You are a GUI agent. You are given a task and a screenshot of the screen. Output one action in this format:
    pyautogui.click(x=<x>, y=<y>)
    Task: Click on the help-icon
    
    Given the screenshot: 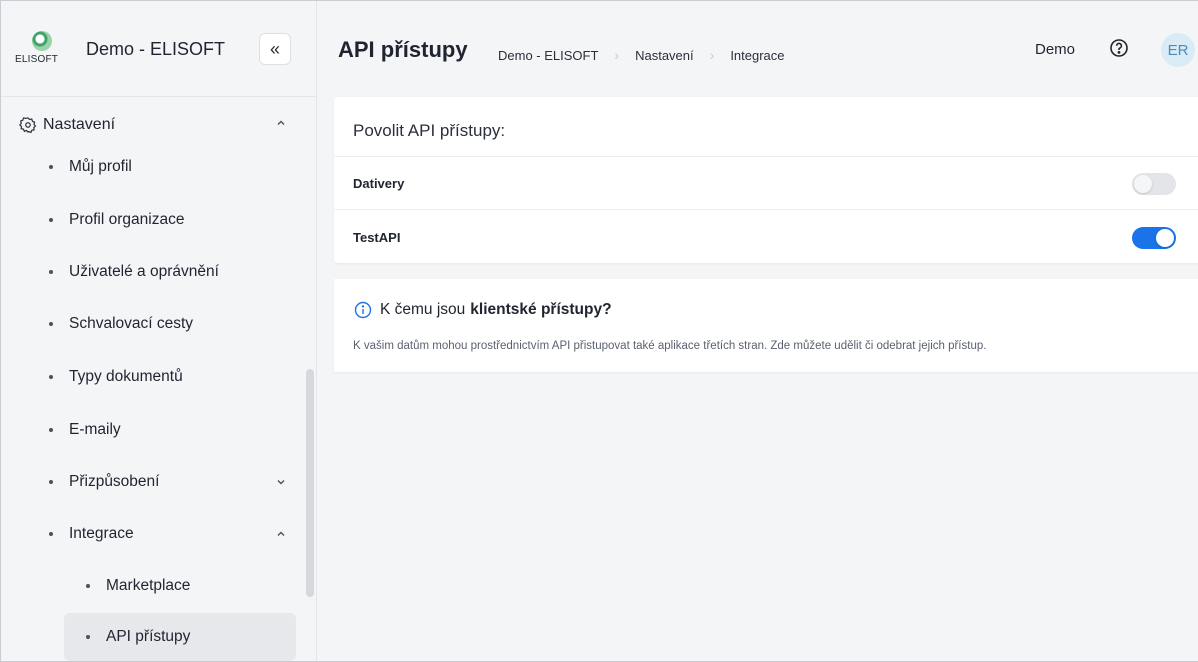 What is the action you would take?
    pyautogui.click(x=1119, y=48)
    